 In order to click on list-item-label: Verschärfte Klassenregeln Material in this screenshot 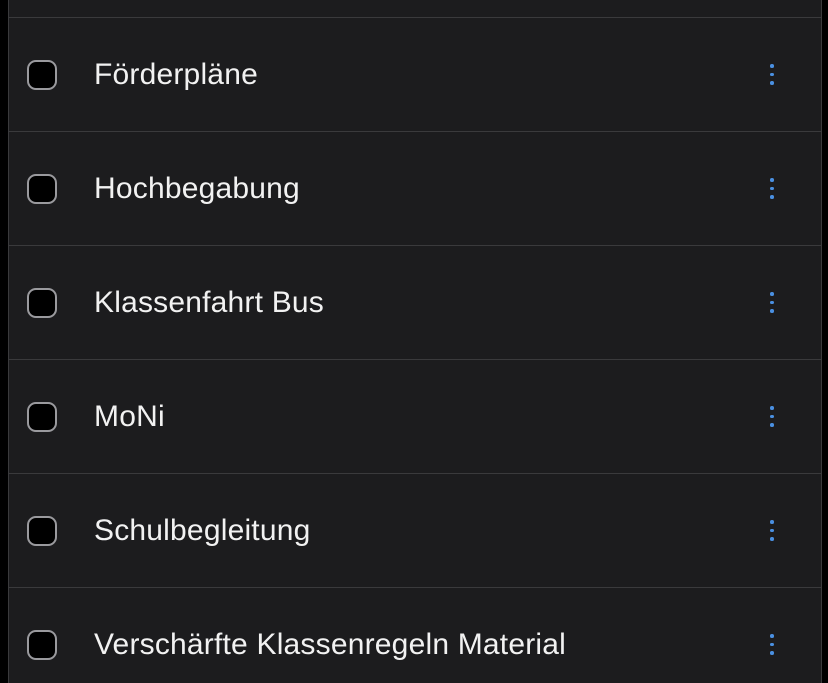, I will do `click(330, 644)`.